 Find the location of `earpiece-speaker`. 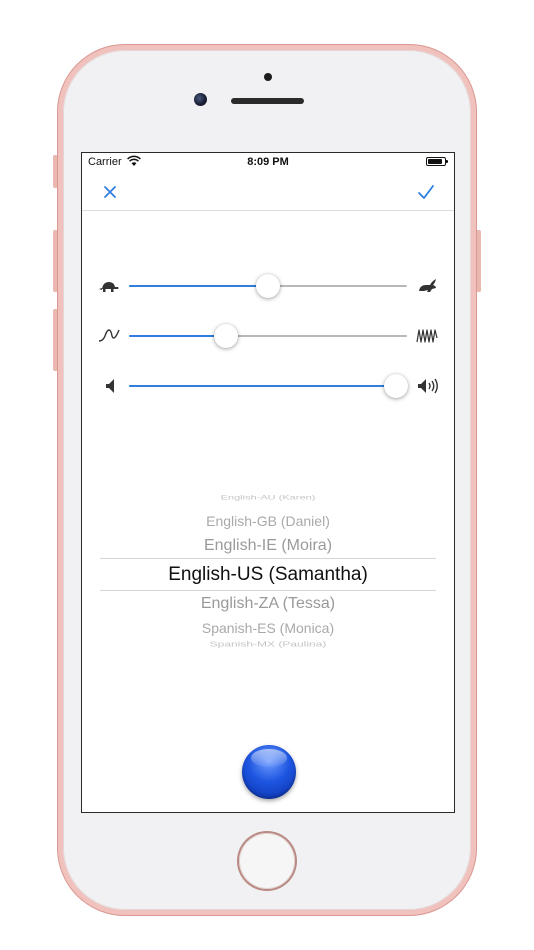

earpiece-speaker is located at coordinates (267, 101).